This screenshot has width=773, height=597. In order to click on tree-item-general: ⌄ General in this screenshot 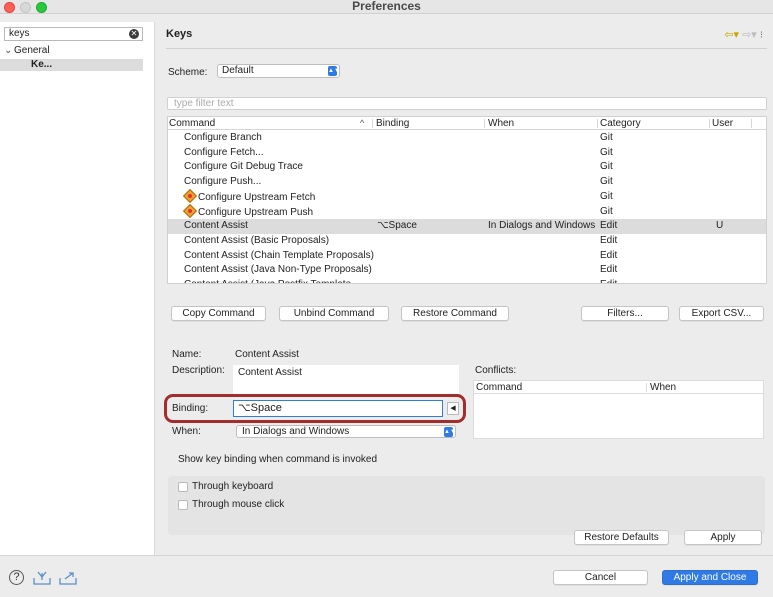, I will do `click(27, 51)`.